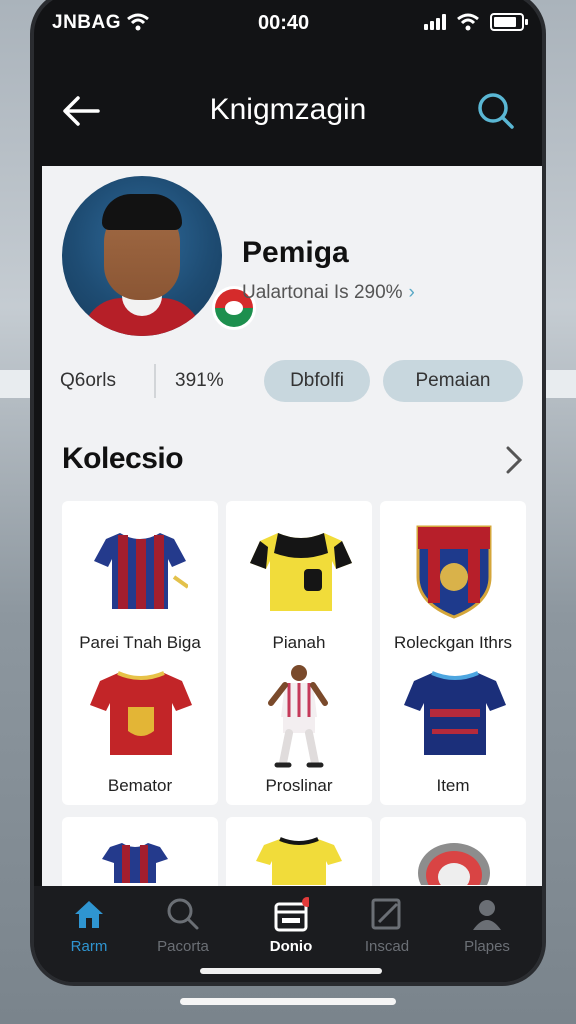 Image resolution: width=576 pixels, height=1024 pixels. I want to click on jersey-navy-icon, so click(455, 713).